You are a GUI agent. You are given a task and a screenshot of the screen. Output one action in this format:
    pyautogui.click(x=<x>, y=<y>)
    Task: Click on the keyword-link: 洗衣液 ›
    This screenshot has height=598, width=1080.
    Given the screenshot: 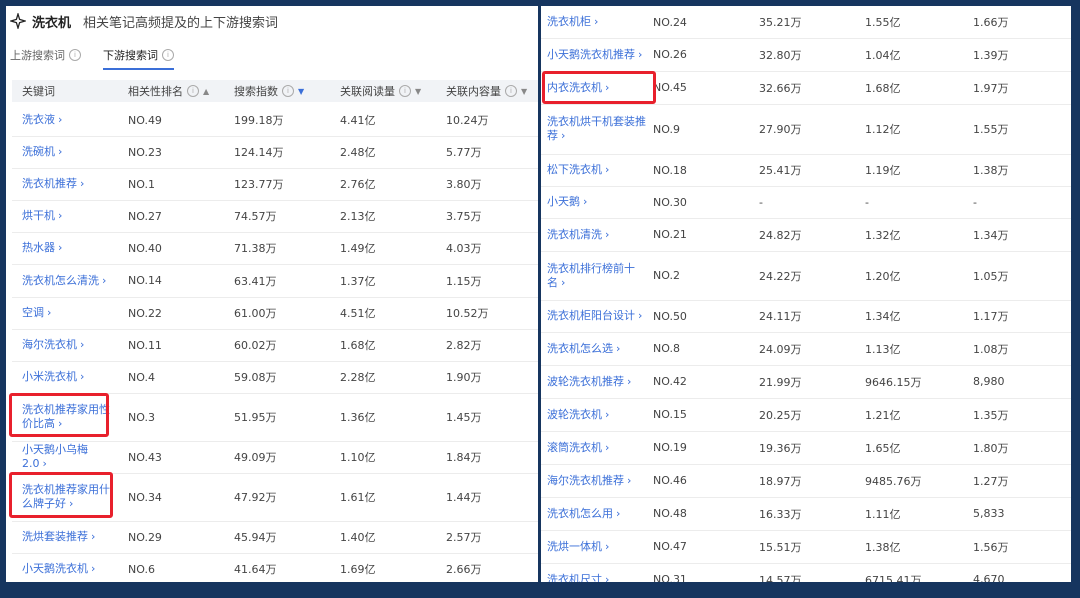 What is the action you would take?
    pyautogui.click(x=42, y=120)
    